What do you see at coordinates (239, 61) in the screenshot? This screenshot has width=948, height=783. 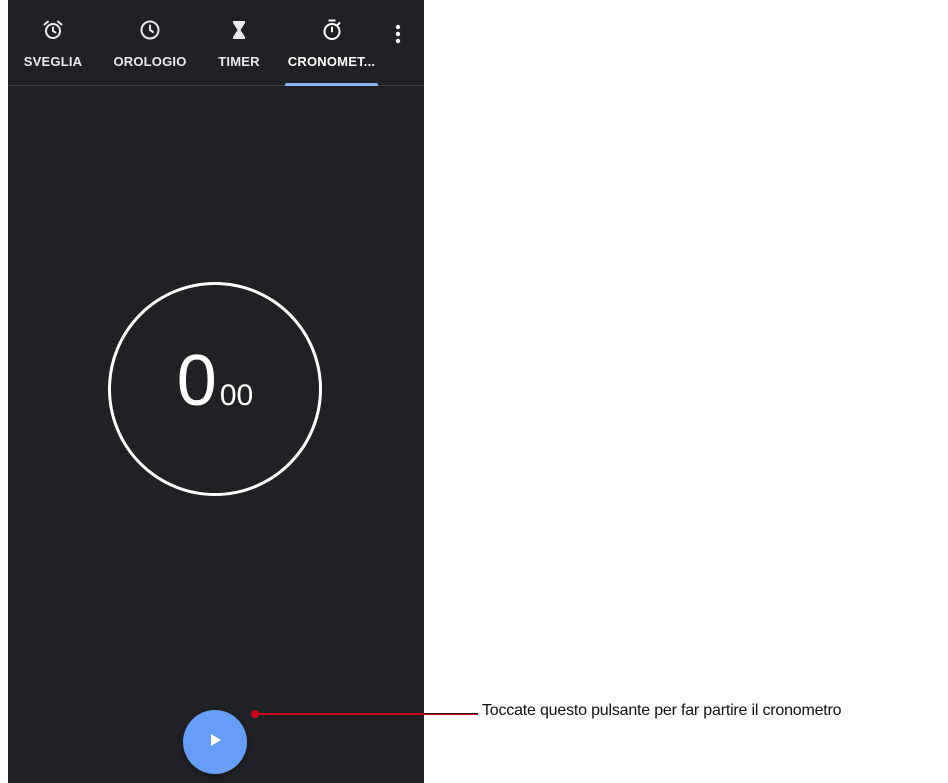 I see `tab-timer-label: TIMER` at bounding box center [239, 61].